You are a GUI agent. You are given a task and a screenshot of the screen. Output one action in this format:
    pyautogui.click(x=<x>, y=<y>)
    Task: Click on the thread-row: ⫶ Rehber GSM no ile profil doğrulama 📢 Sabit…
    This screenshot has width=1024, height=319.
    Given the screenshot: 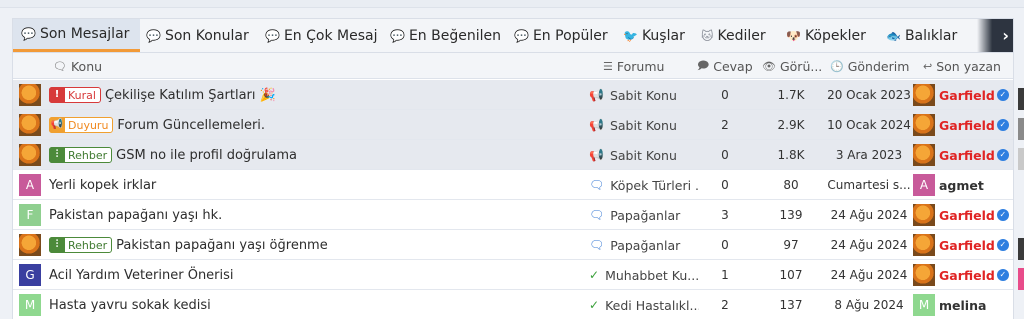 What is the action you would take?
    pyautogui.click(x=513, y=155)
    